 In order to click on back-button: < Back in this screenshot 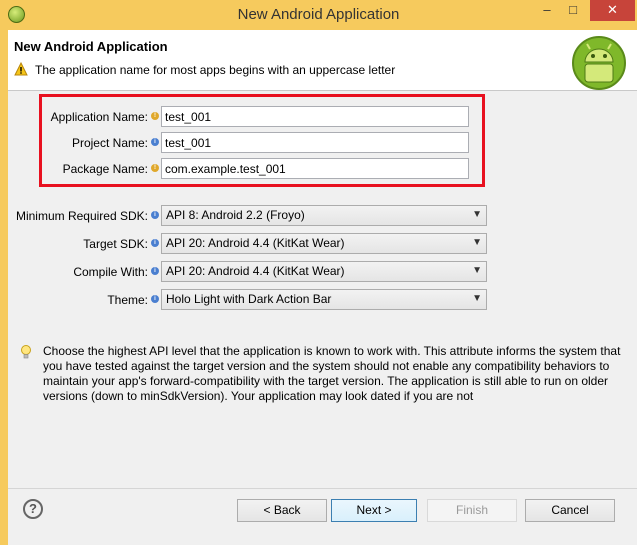, I will do `click(282, 510)`.